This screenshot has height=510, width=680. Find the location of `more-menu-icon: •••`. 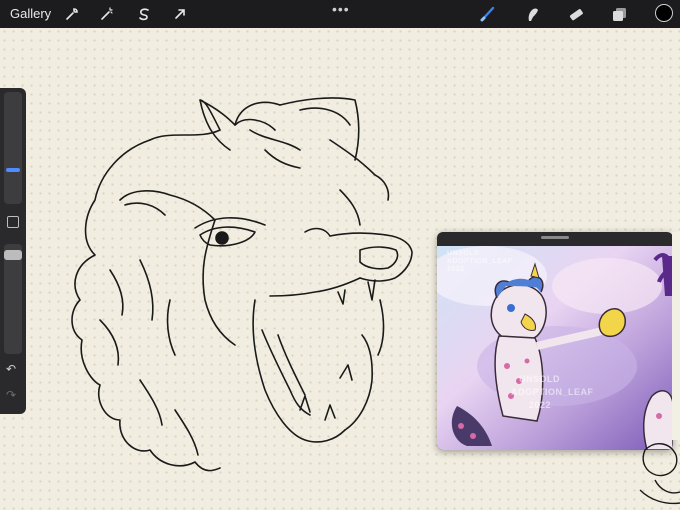

more-menu-icon: ••• is located at coordinates (341, 9).